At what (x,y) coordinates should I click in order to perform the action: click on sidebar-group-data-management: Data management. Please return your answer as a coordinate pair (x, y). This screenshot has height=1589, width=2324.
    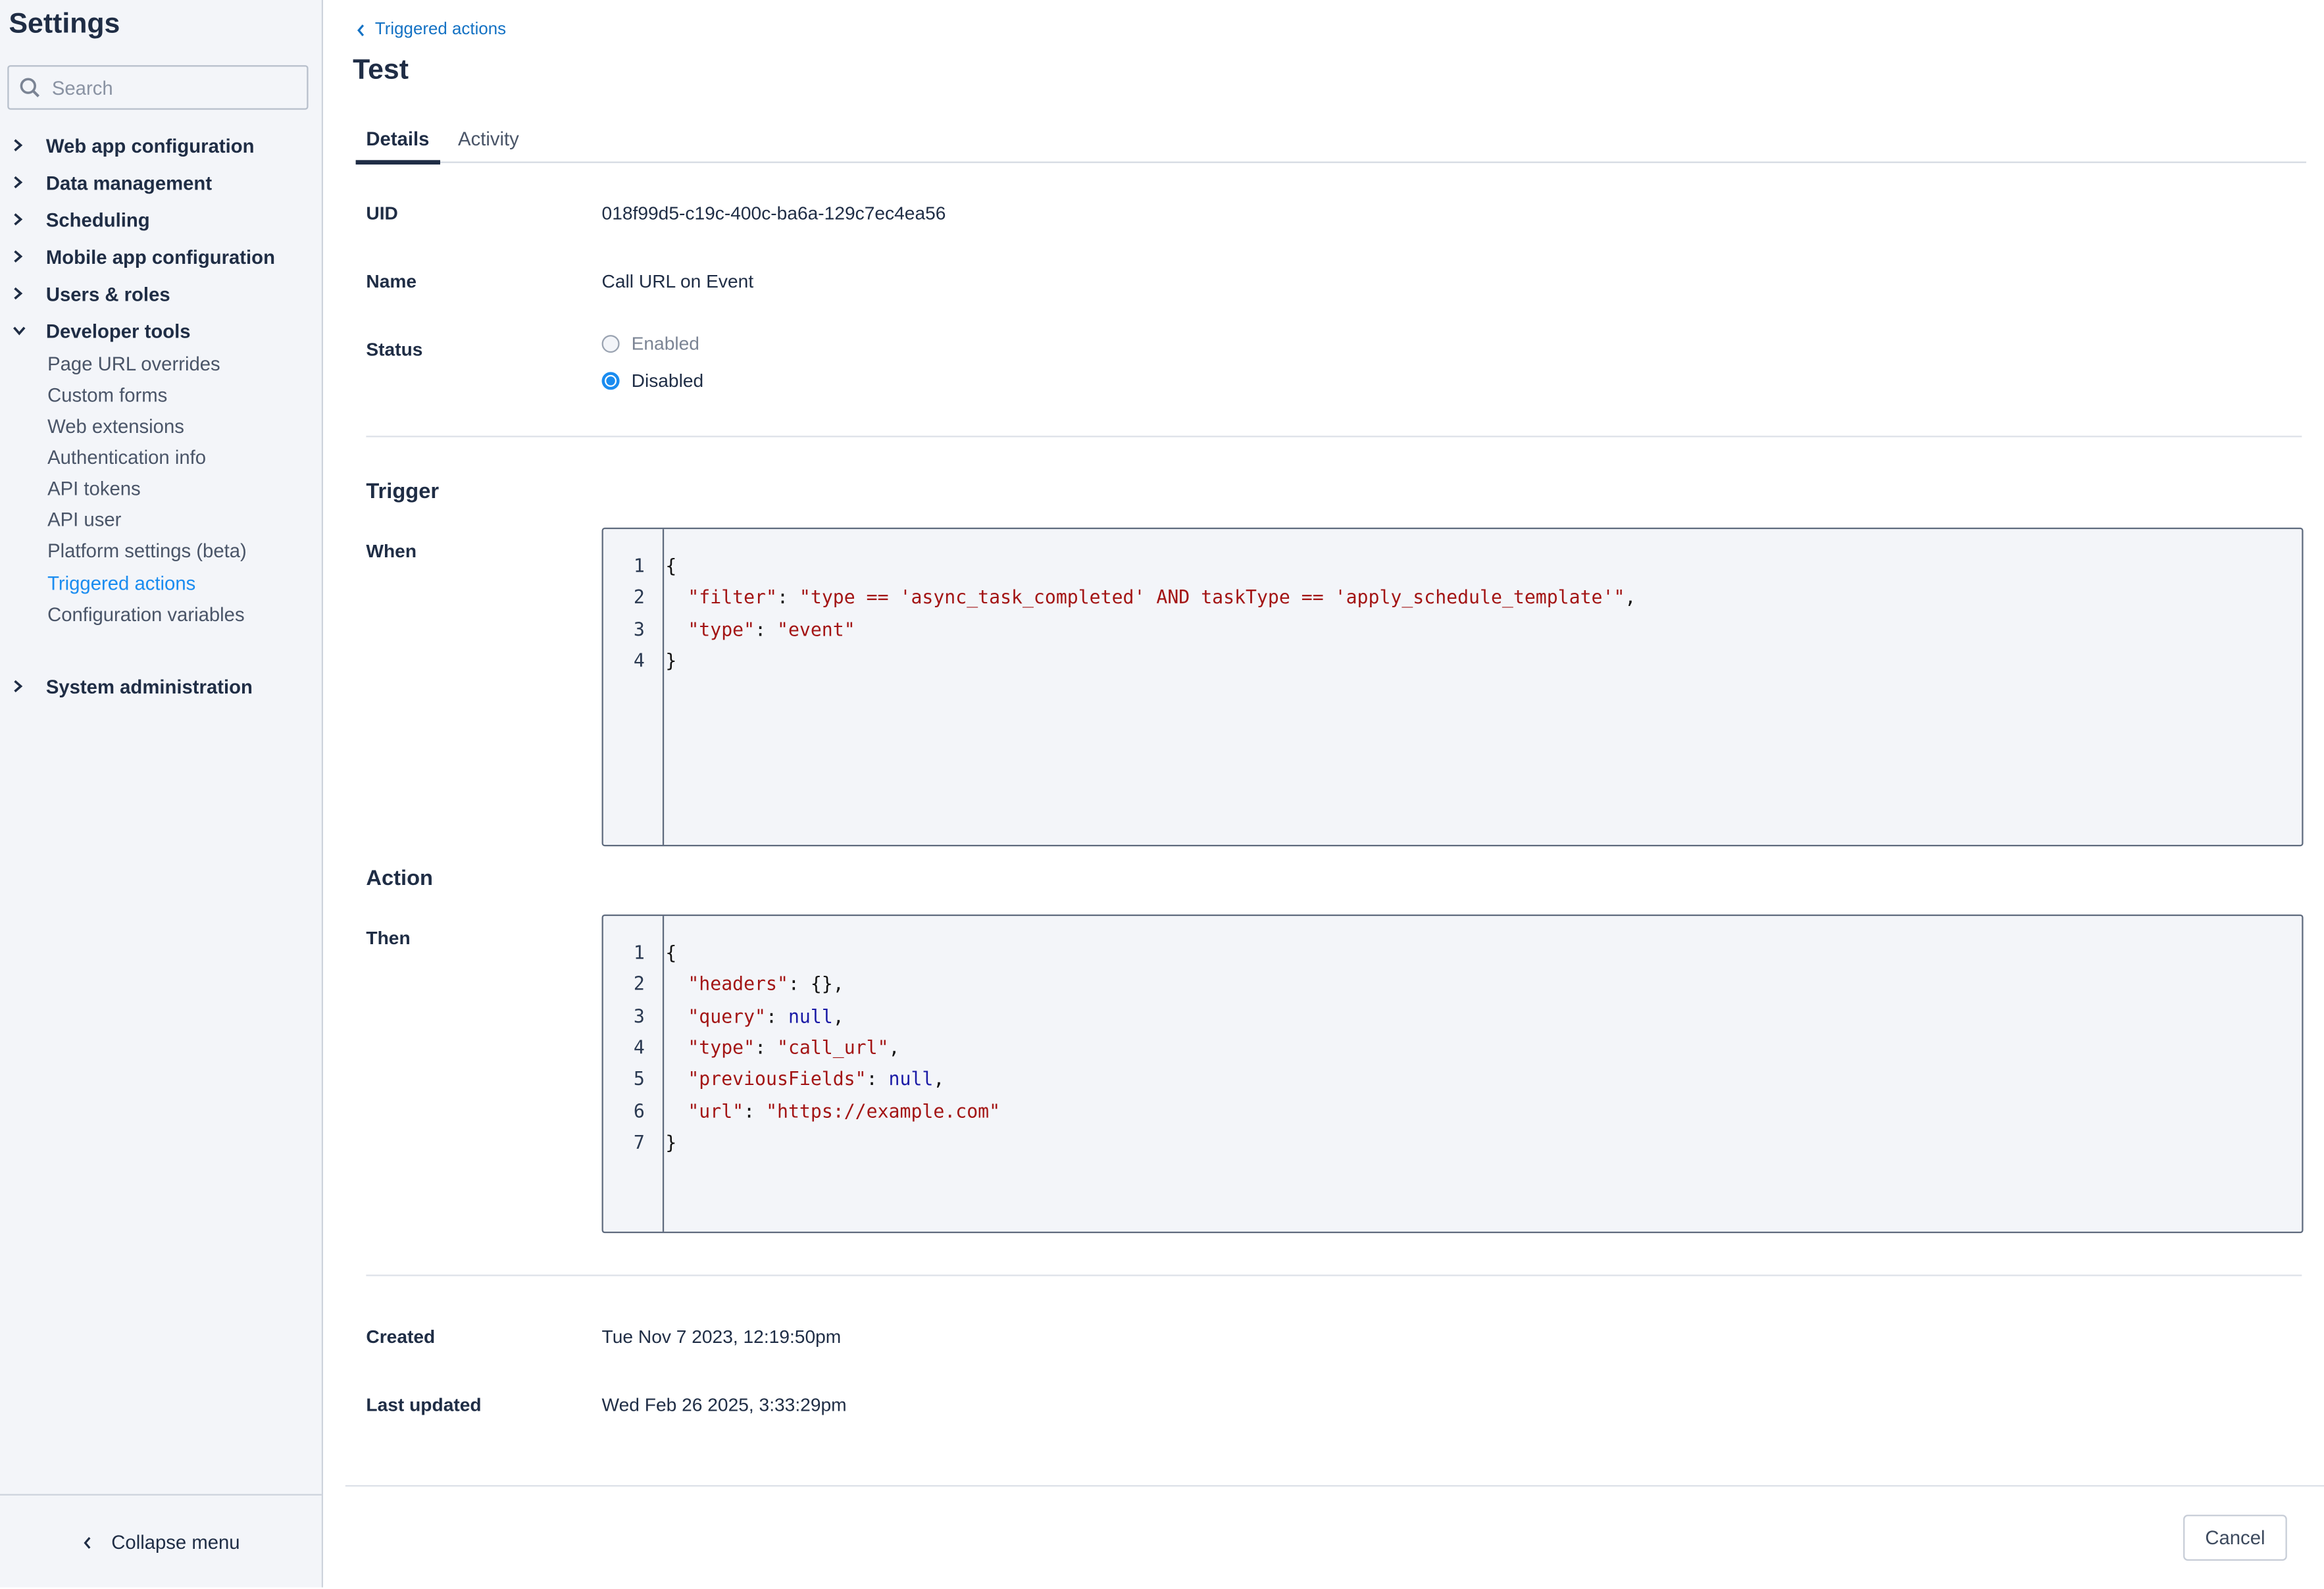
    Looking at the image, I should click on (161, 183).